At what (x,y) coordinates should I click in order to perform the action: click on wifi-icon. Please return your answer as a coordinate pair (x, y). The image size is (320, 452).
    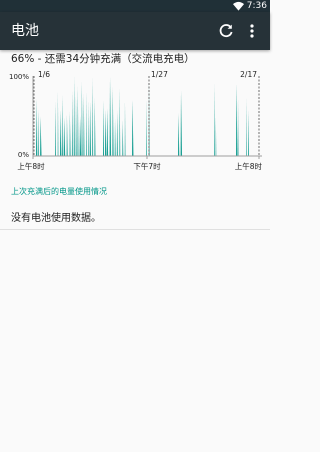
    Looking at the image, I should click on (238, 6).